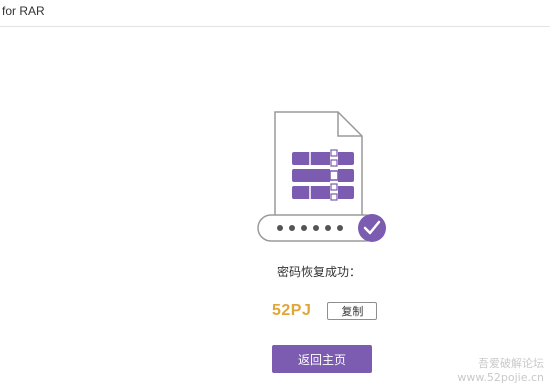  I want to click on return-home-button: 返回主页, so click(322, 359).